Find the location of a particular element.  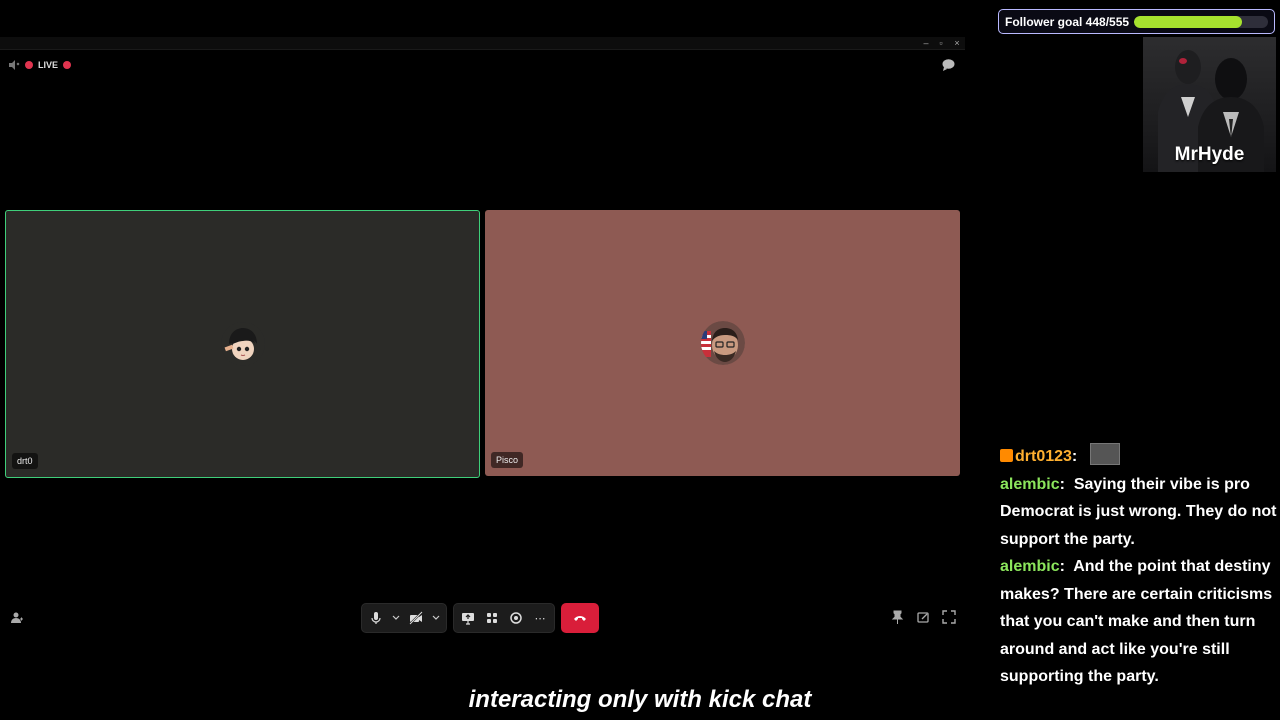

microphone-badge-icon is located at coordinates (1006, 455).